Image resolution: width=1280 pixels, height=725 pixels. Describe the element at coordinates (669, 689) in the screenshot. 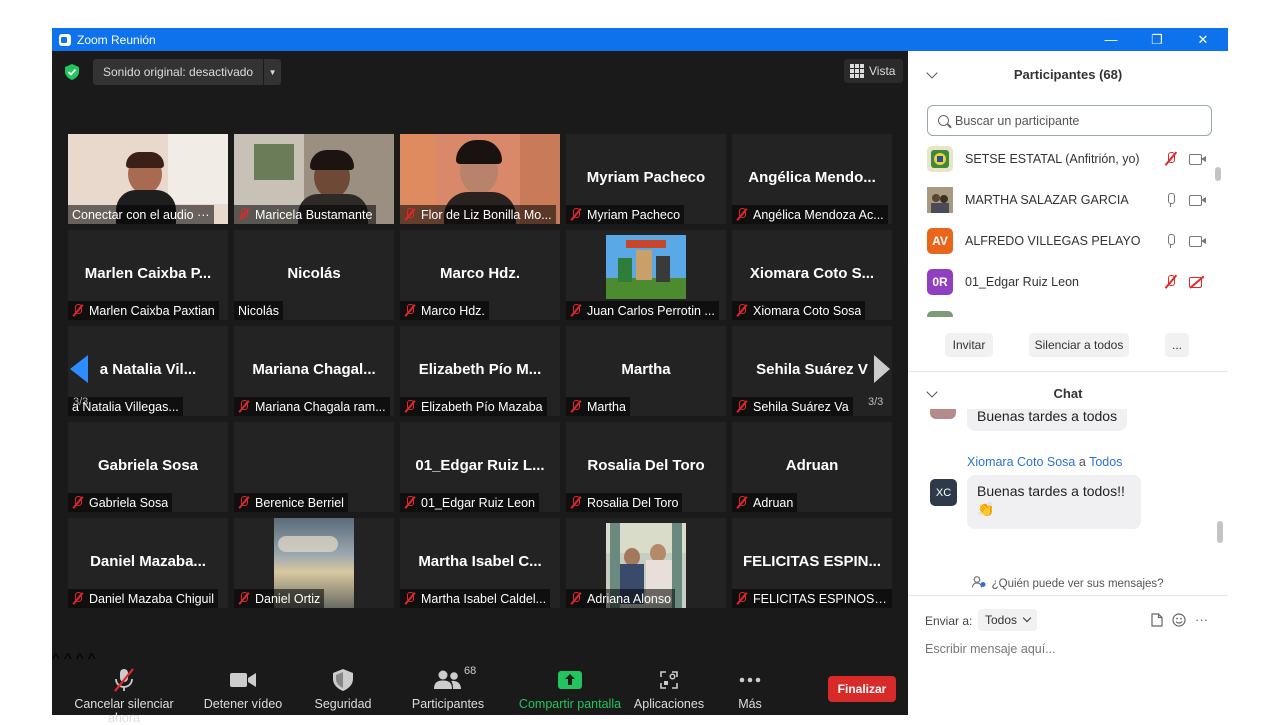

I see `apps-button: Aplicaciones` at that location.